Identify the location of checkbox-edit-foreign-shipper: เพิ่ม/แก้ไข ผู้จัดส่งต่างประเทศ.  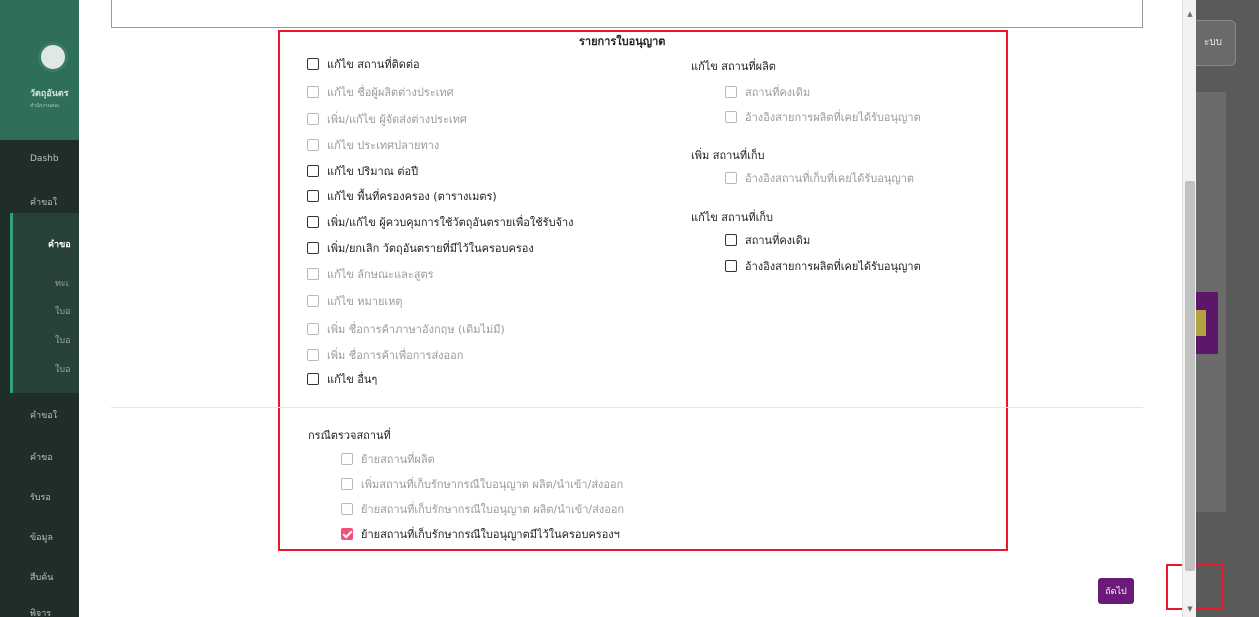
(387, 119).